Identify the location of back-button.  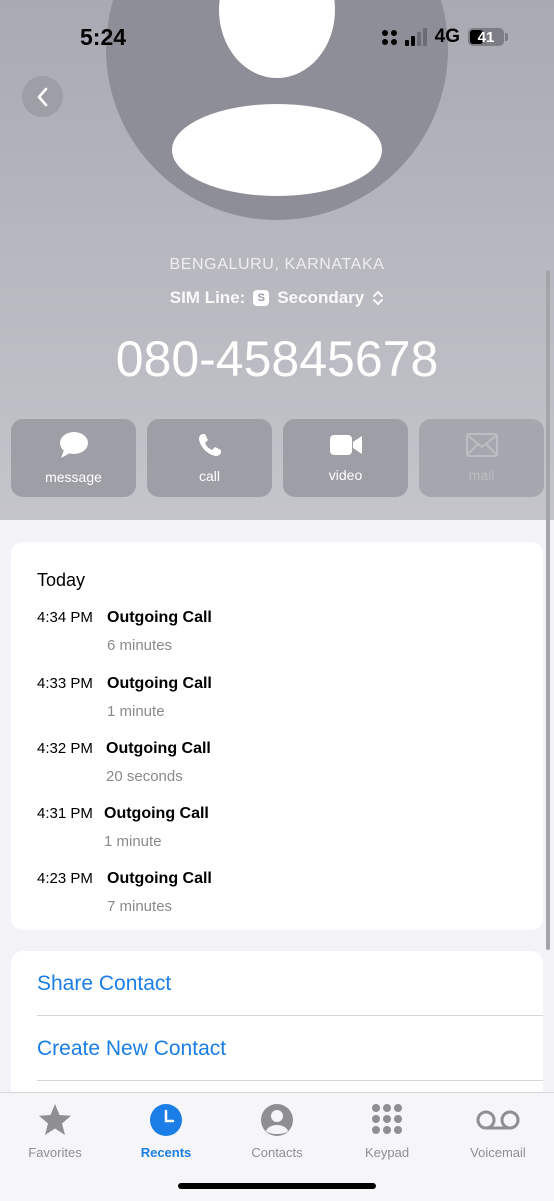
(42, 96).